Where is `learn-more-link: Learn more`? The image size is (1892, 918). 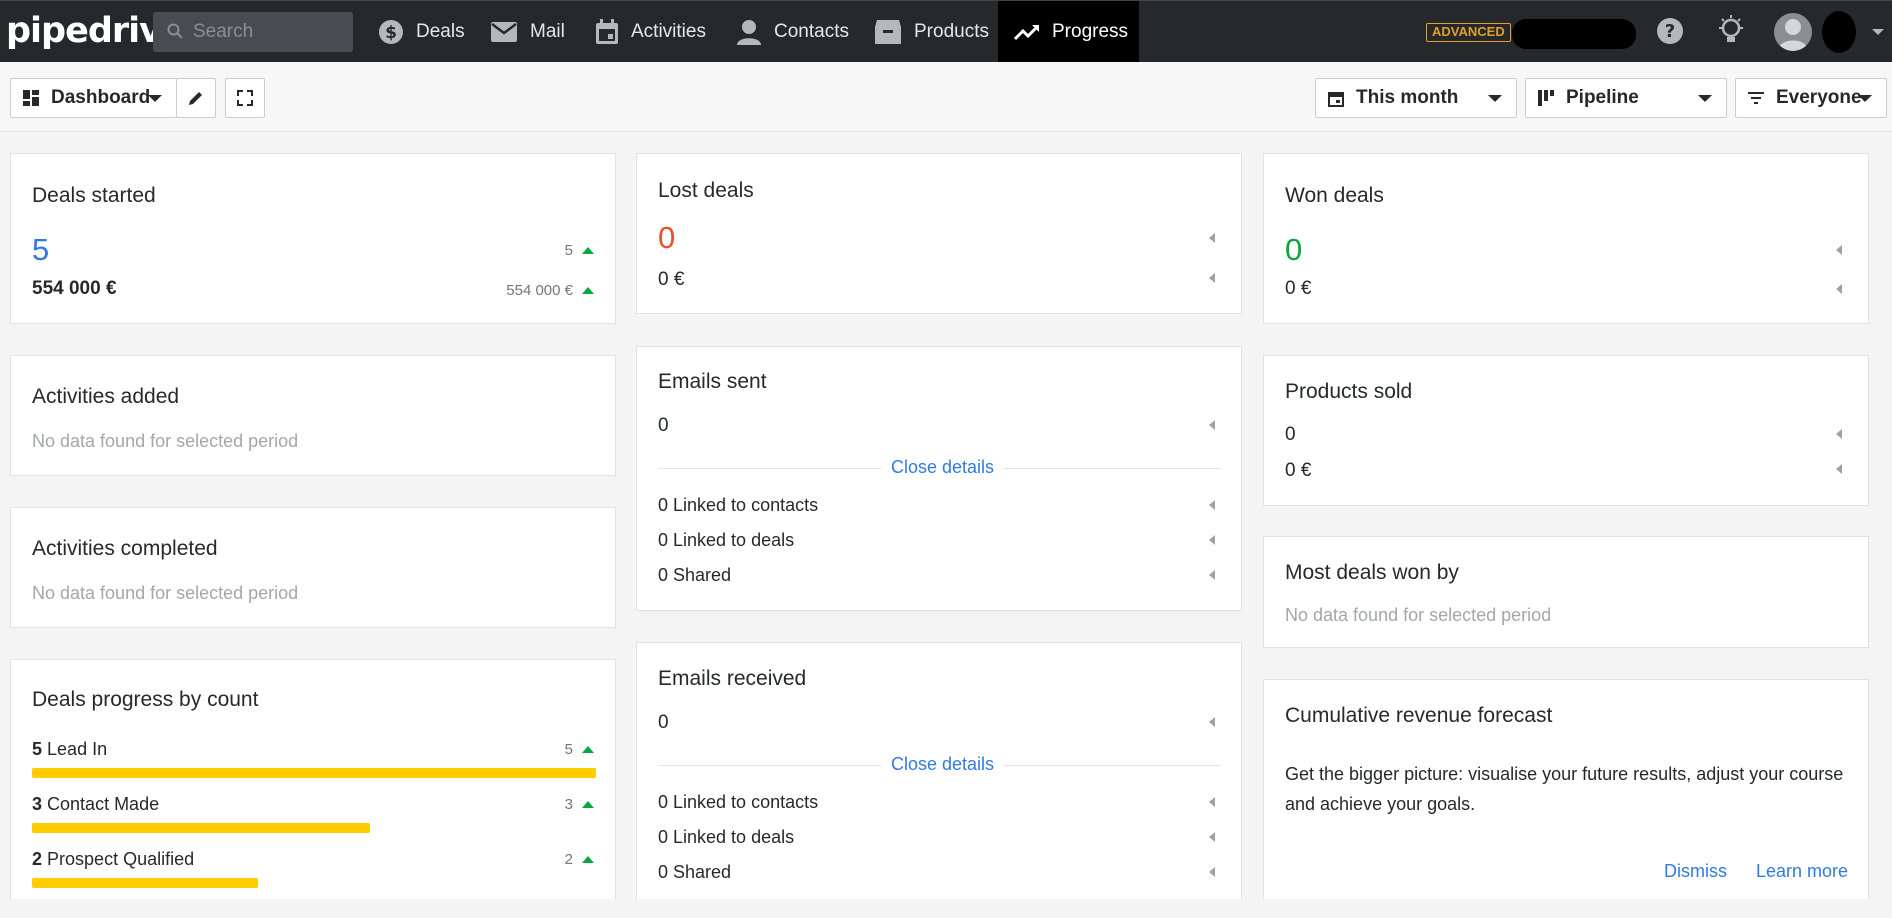 learn-more-link: Learn more is located at coordinates (1802, 871).